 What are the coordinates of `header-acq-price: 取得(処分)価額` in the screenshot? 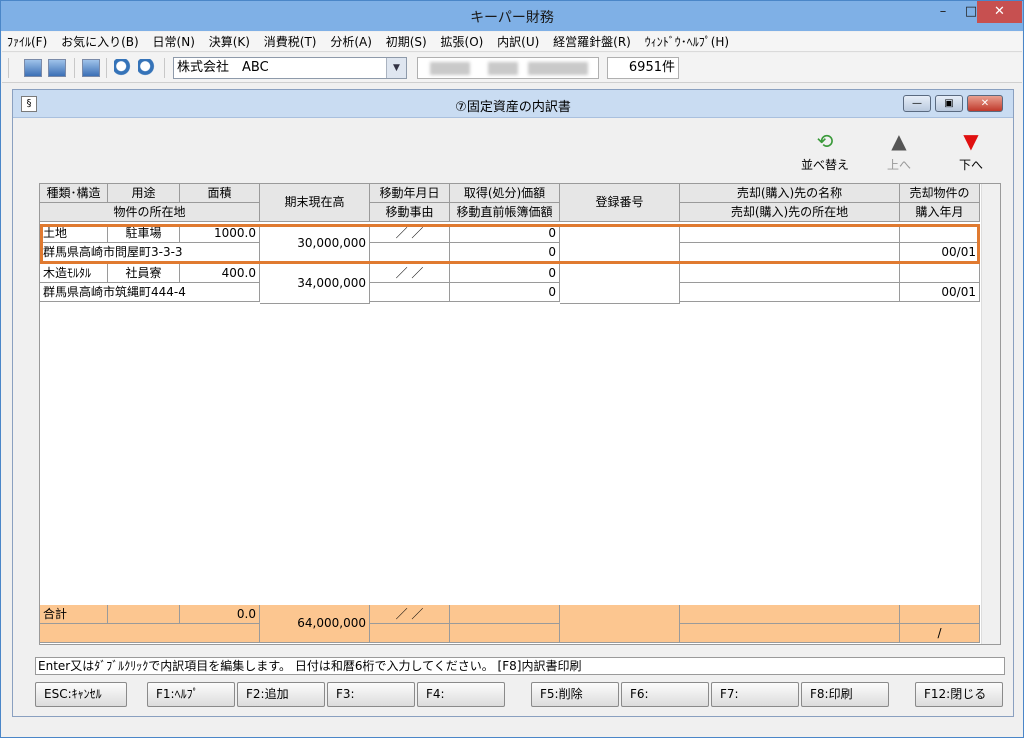 It's located at (505, 193).